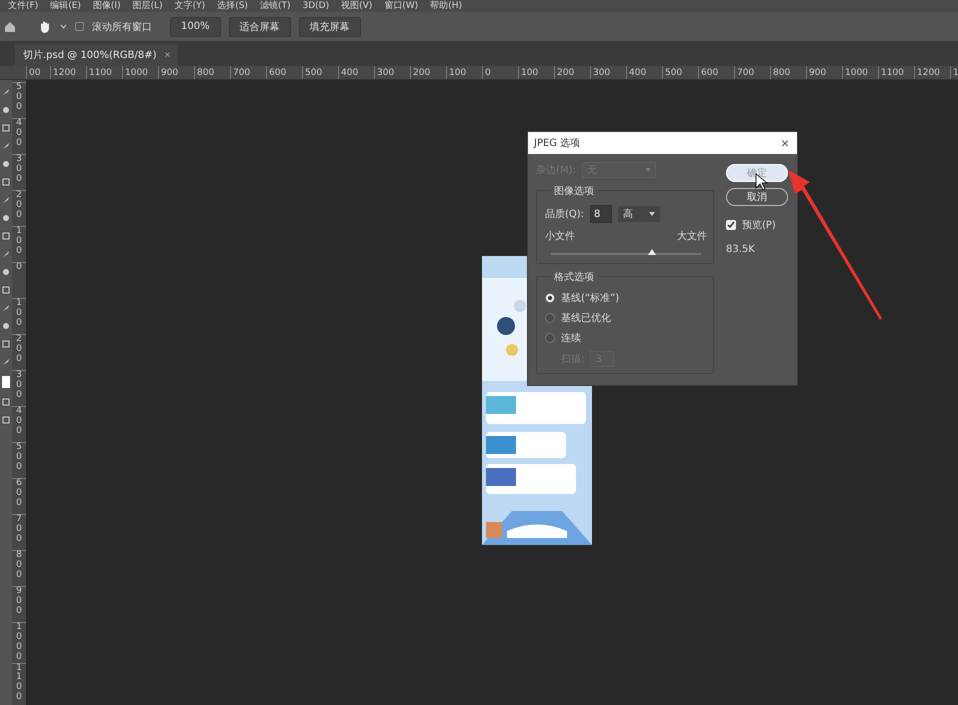 The image size is (958, 705). I want to click on preview-label: 预览(P), so click(759, 225).